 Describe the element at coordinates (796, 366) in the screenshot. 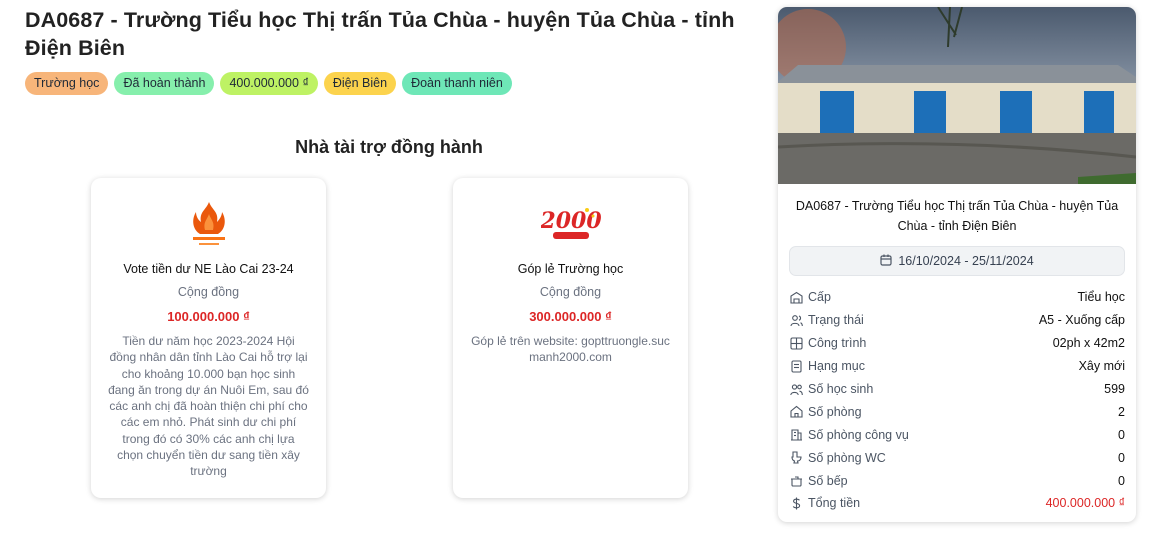

I see `list-icon` at that location.